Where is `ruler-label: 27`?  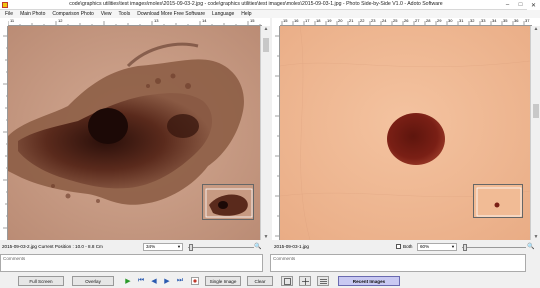
ruler-label: 27 is located at coordinates (417, 20).